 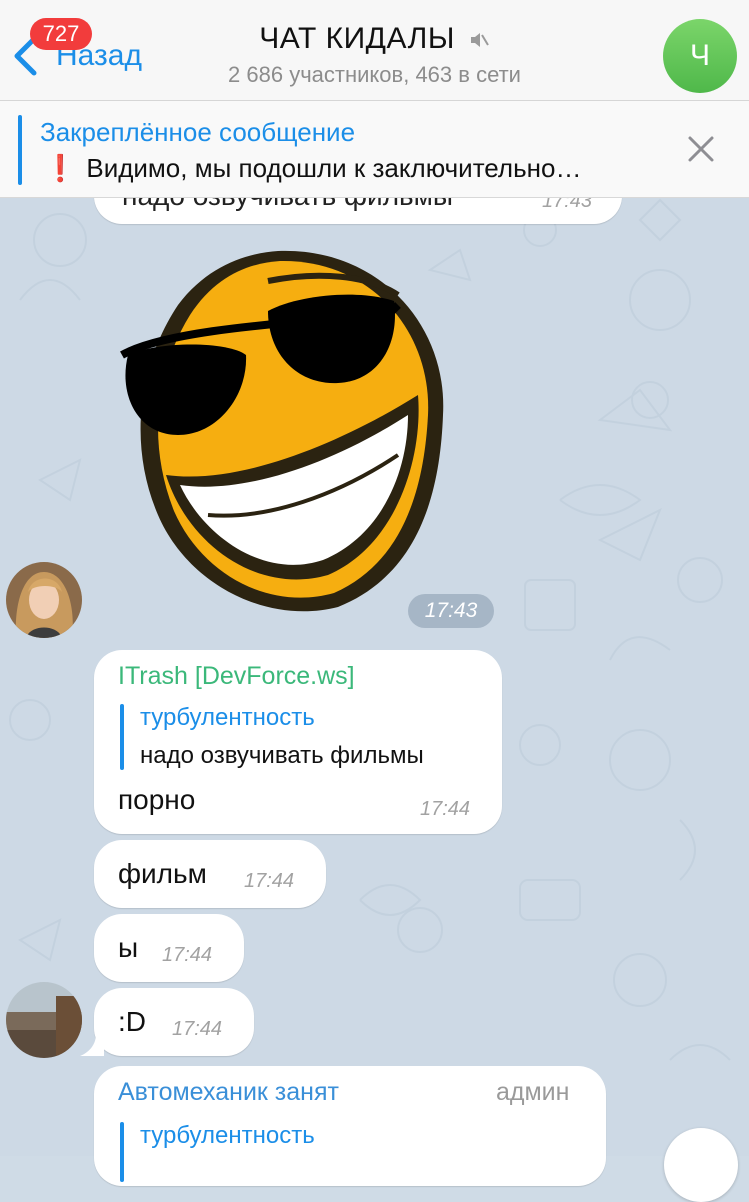 I want to click on message-bubble: :D 17:44, so click(x=174, y=1022).